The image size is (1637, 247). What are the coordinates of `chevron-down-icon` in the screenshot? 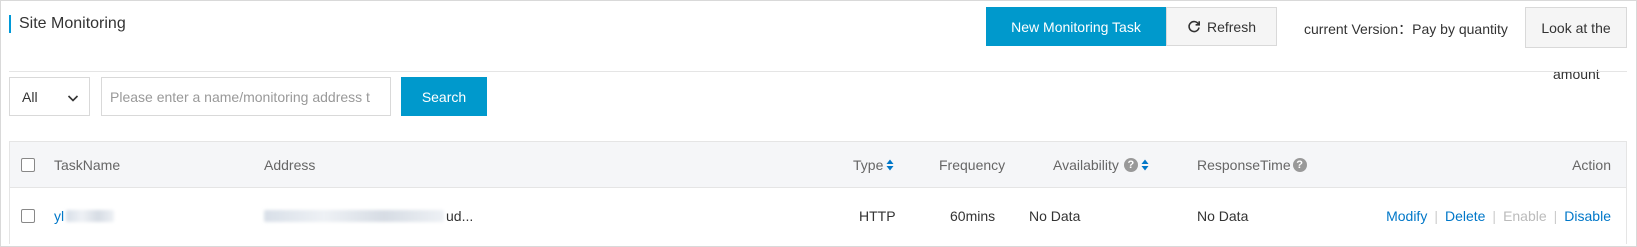 It's located at (73, 97).